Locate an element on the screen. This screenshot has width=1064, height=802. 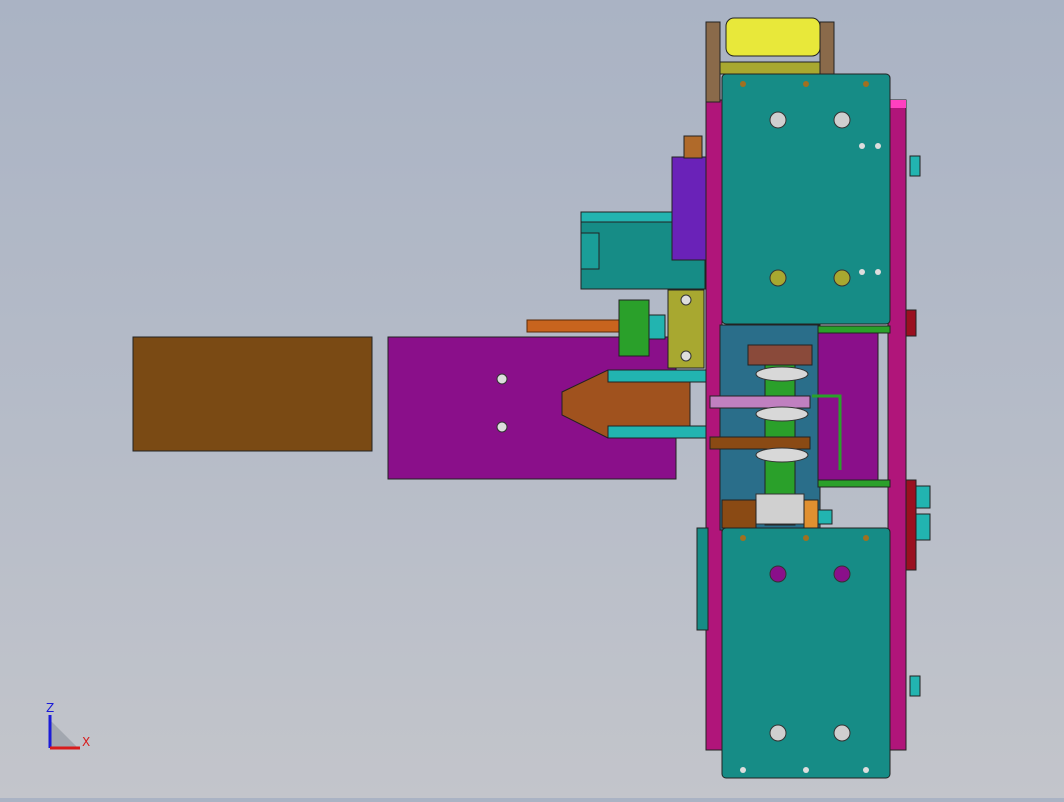
yellow-roller is located at coordinates (773, 37).